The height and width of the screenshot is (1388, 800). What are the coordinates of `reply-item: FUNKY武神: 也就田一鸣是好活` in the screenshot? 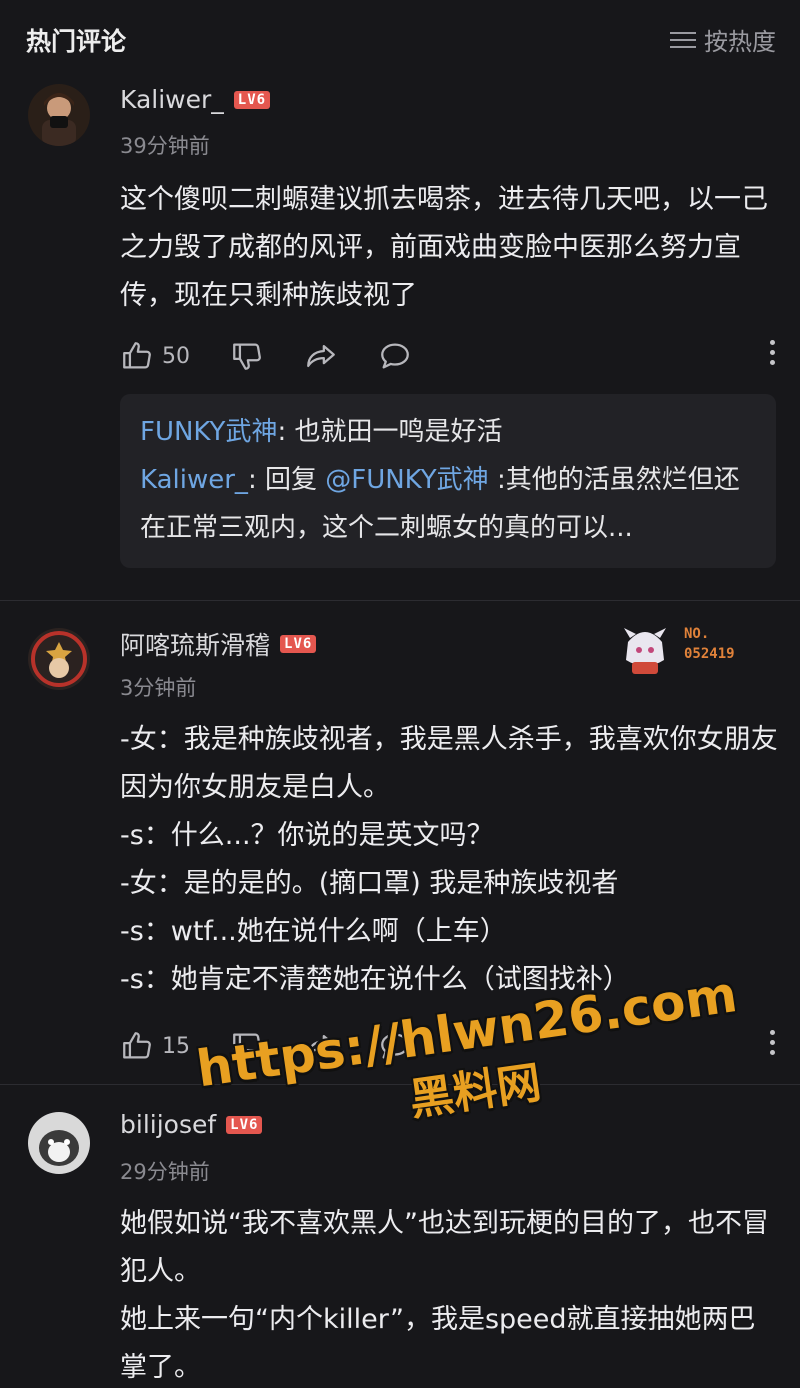 It's located at (448, 432).